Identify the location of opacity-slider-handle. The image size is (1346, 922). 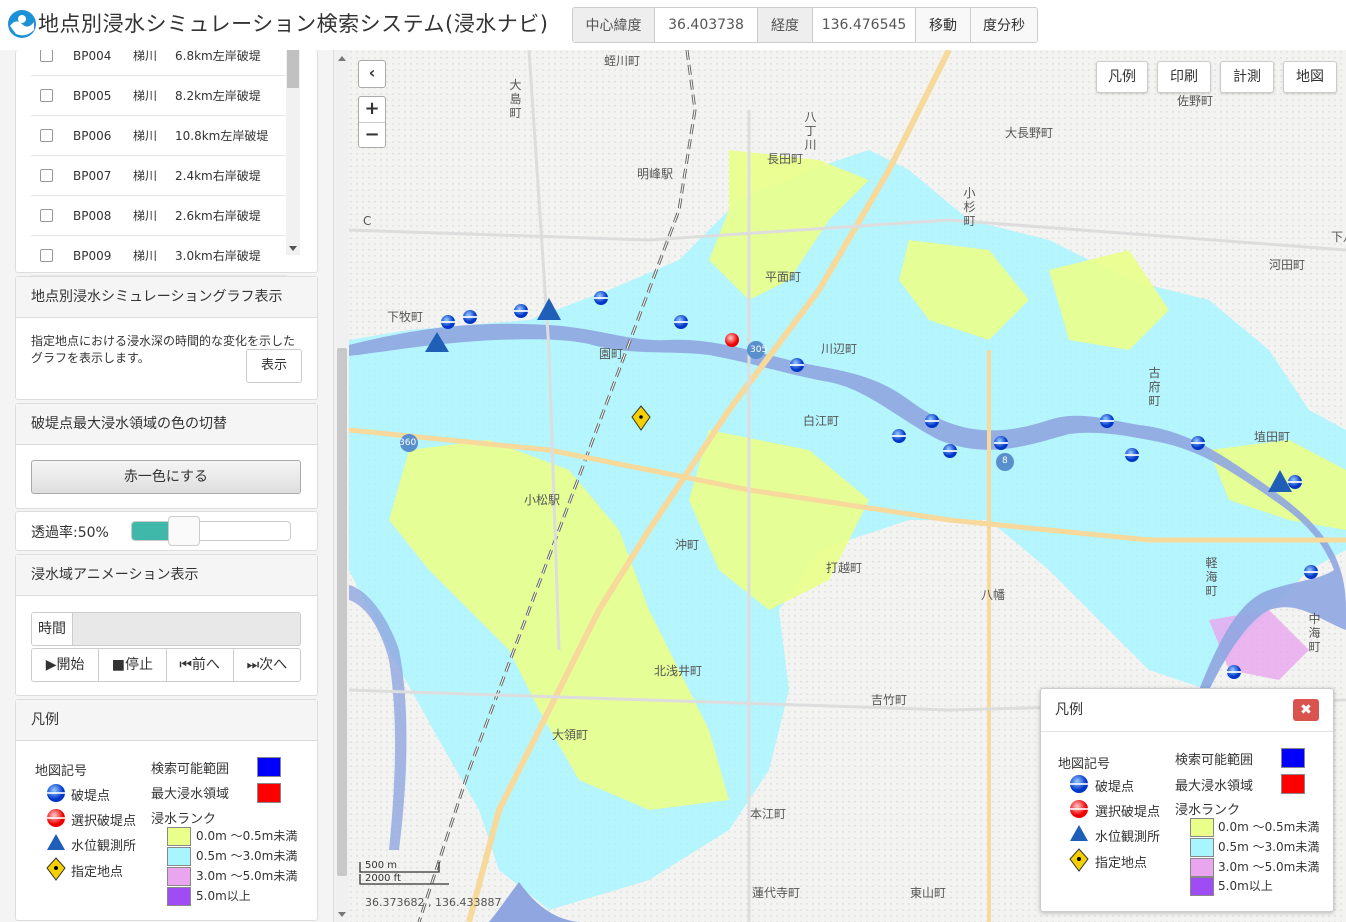
(184, 531).